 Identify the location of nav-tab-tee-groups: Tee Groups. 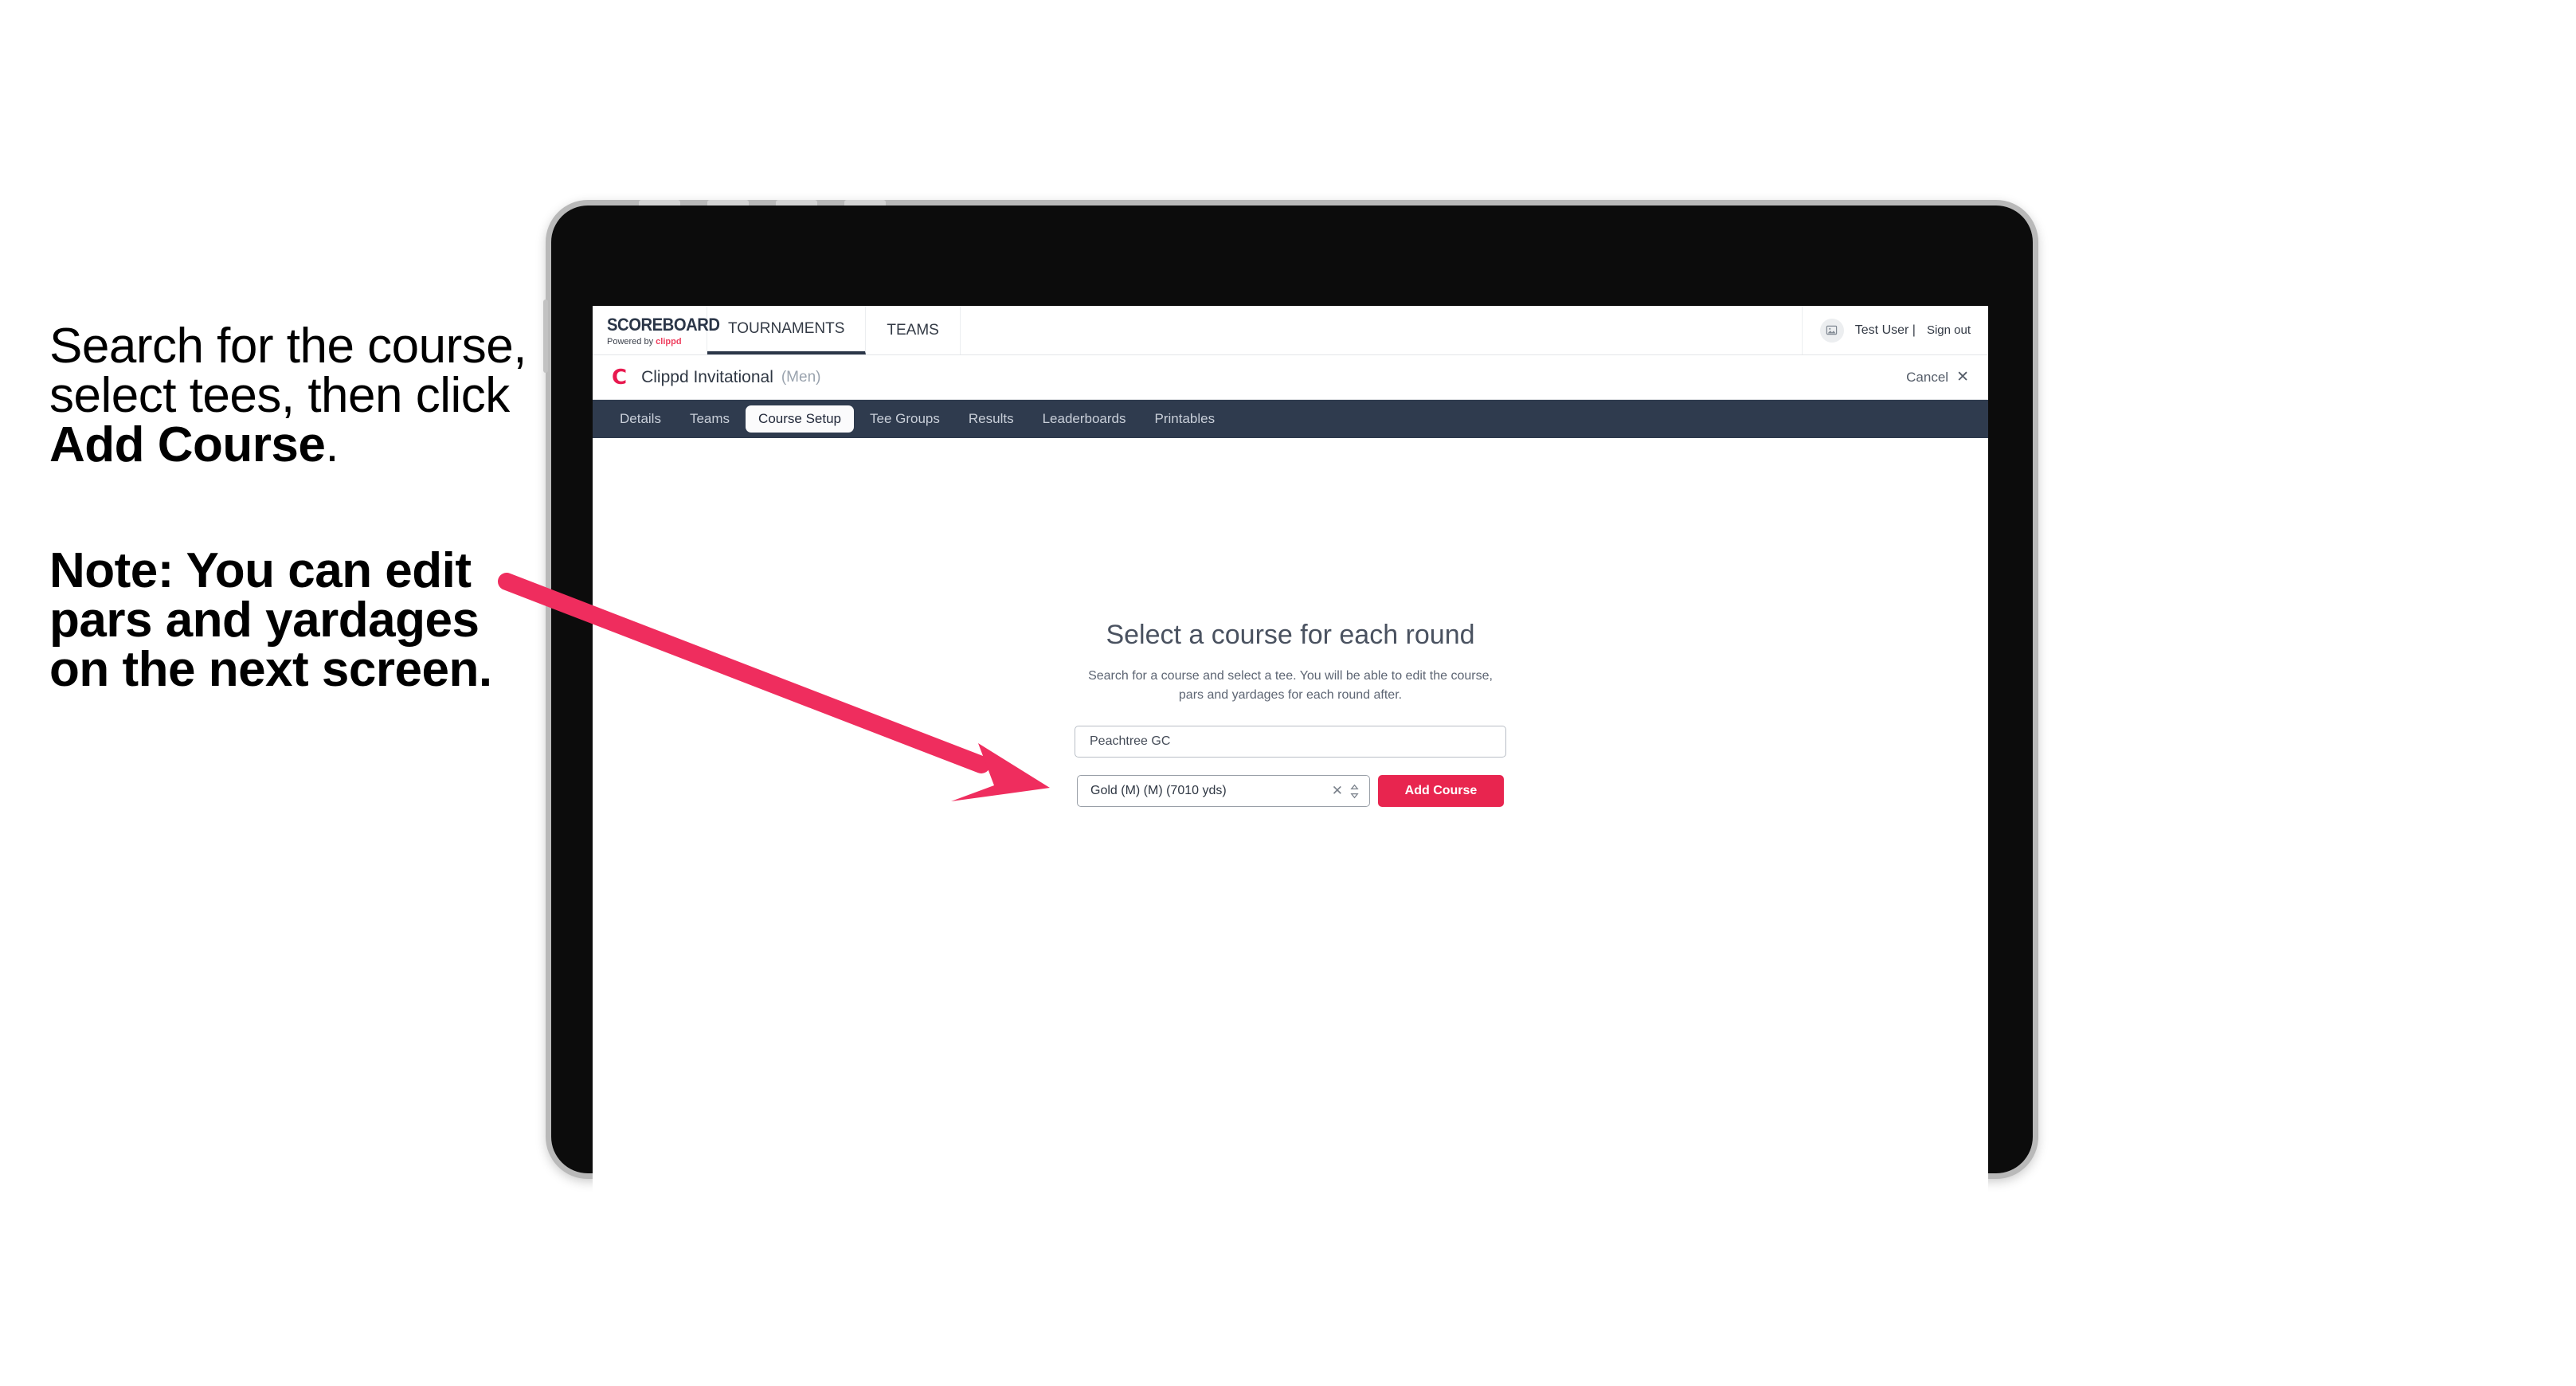
(905, 419).